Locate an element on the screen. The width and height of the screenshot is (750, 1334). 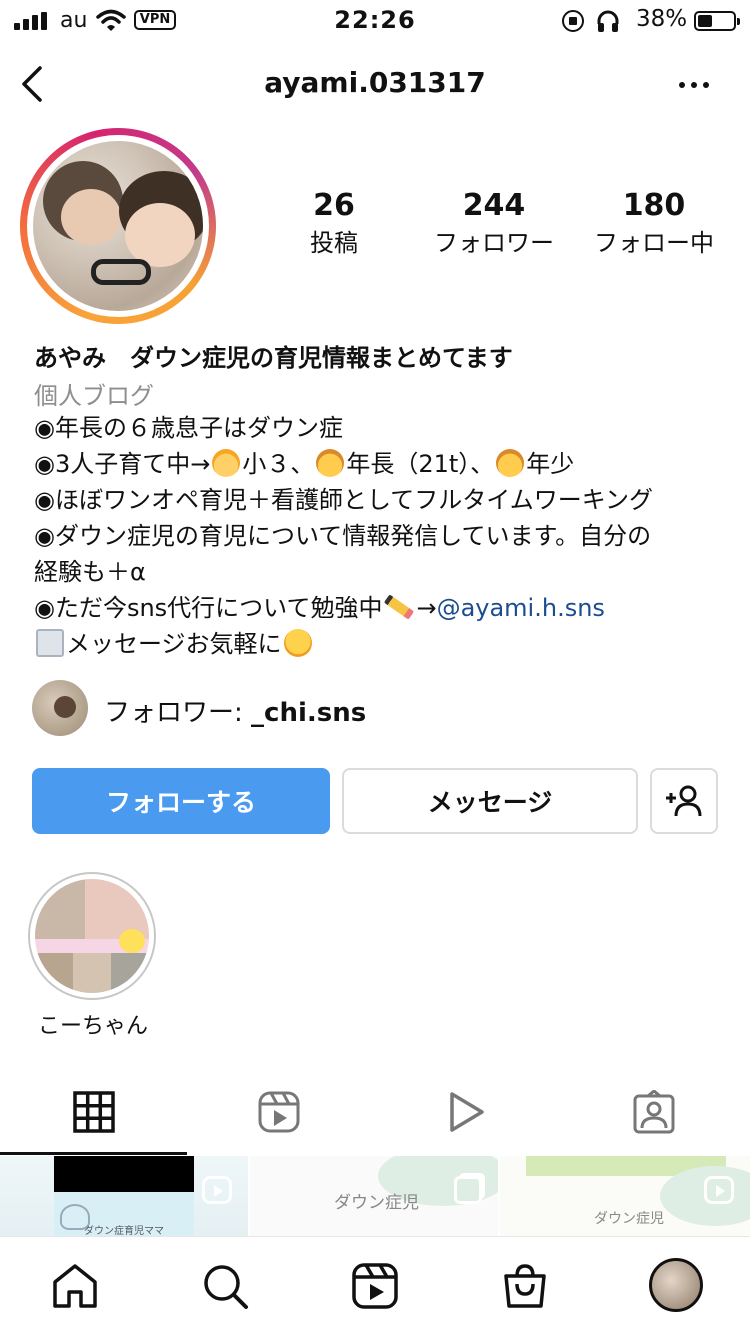
active-tab-indicator is located at coordinates (93, 1153).